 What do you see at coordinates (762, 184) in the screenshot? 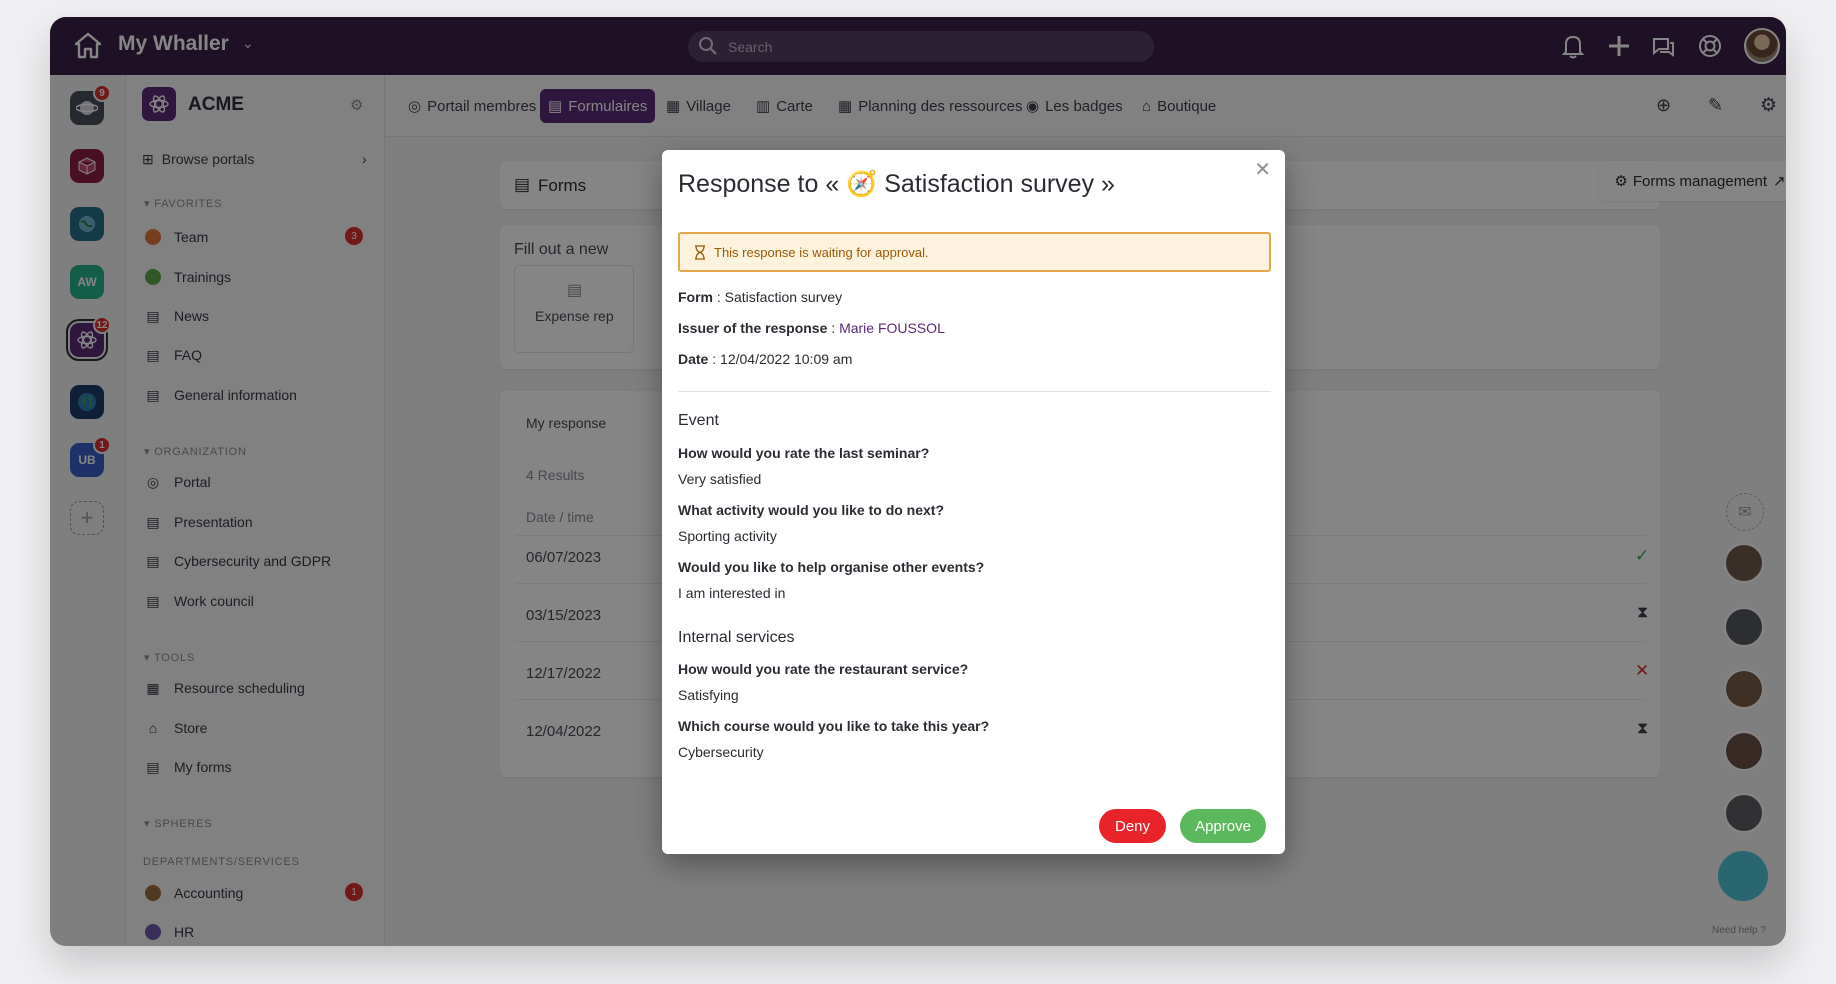
I see `title-prefix: Response to «` at bounding box center [762, 184].